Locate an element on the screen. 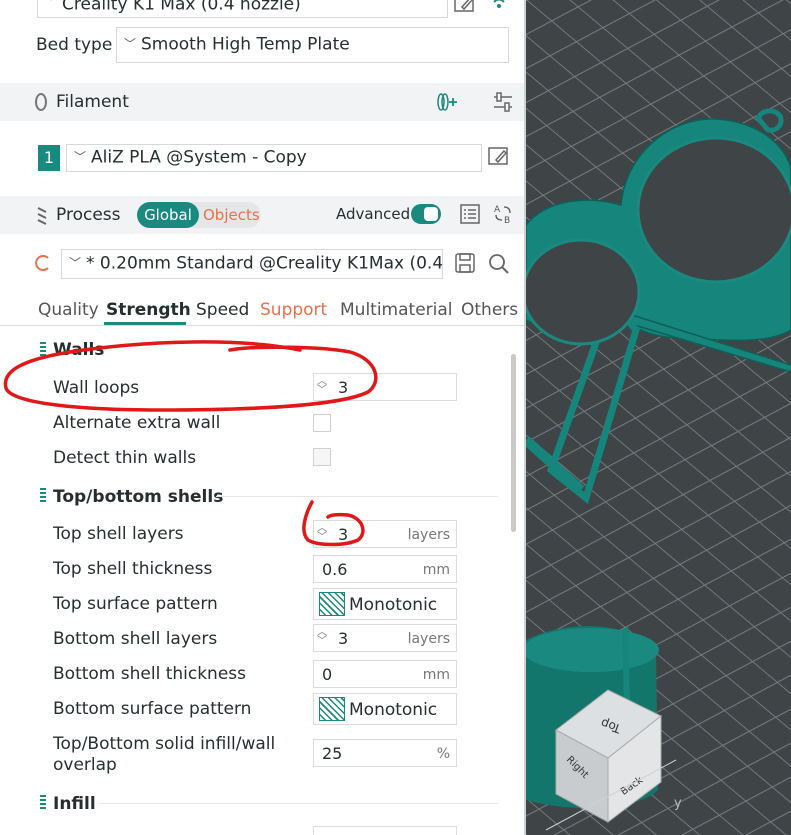 The image size is (791, 835). ring-hole-right is located at coordinates (713, 210).